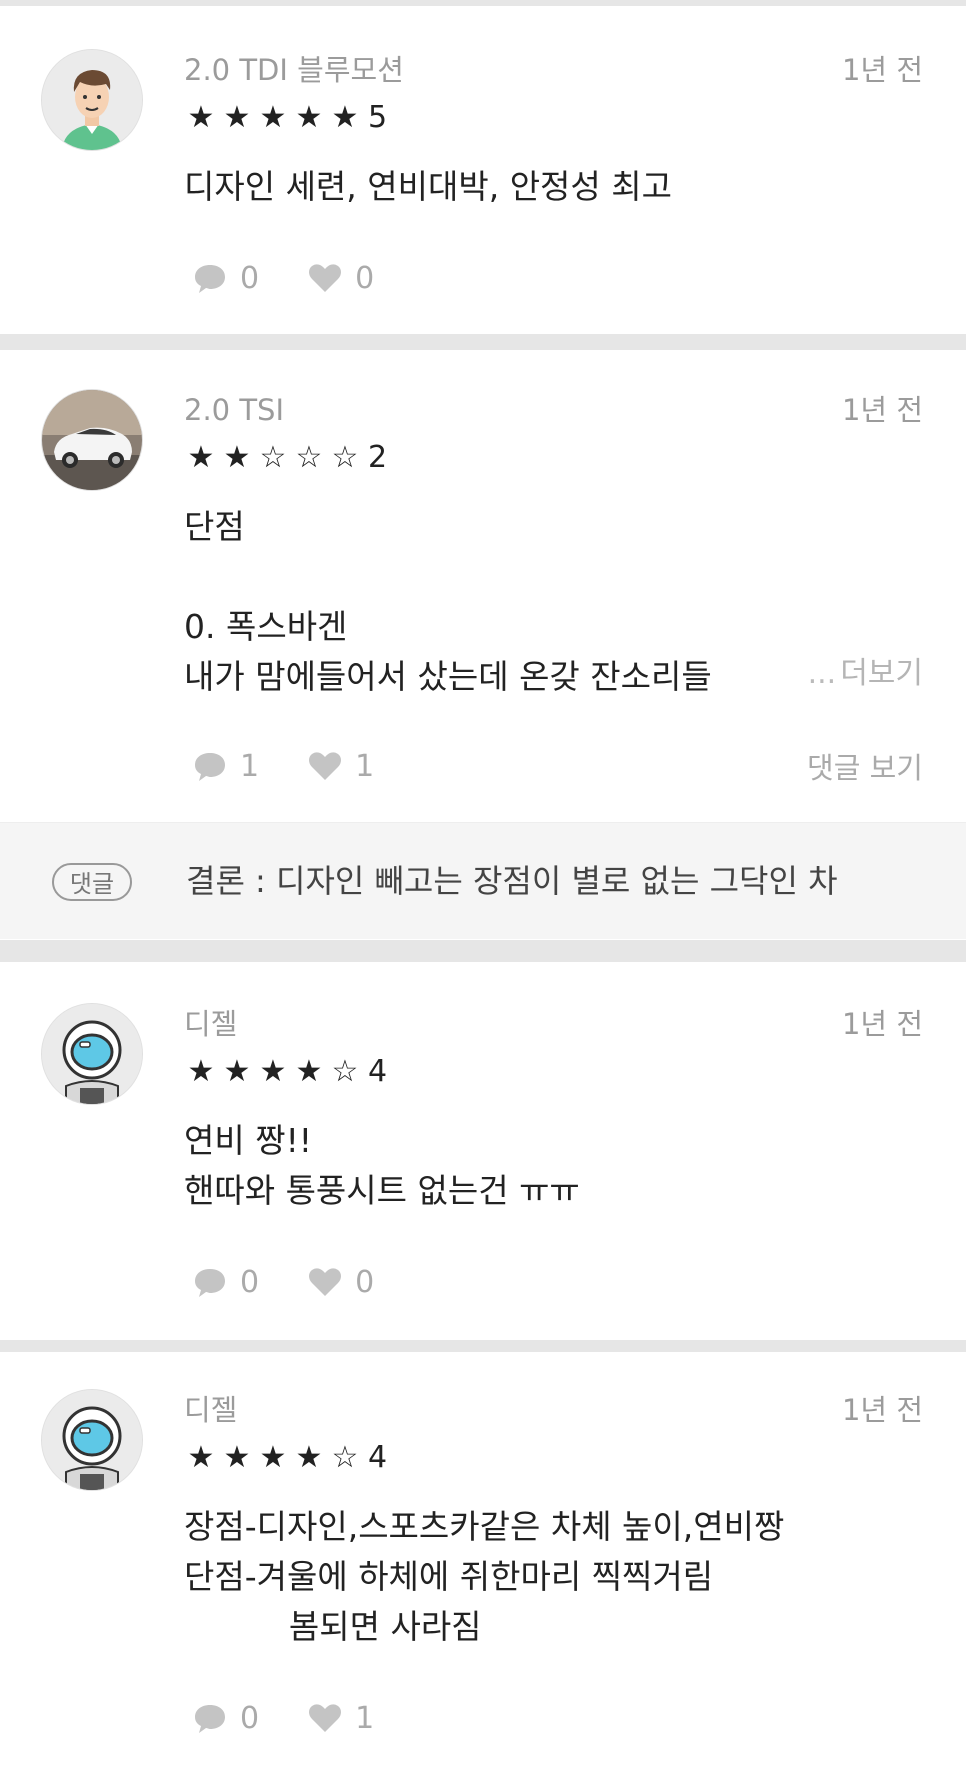  What do you see at coordinates (865, 768) in the screenshot?
I see `view-comments-link: 댓글 보기` at bounding box center [865, 768].